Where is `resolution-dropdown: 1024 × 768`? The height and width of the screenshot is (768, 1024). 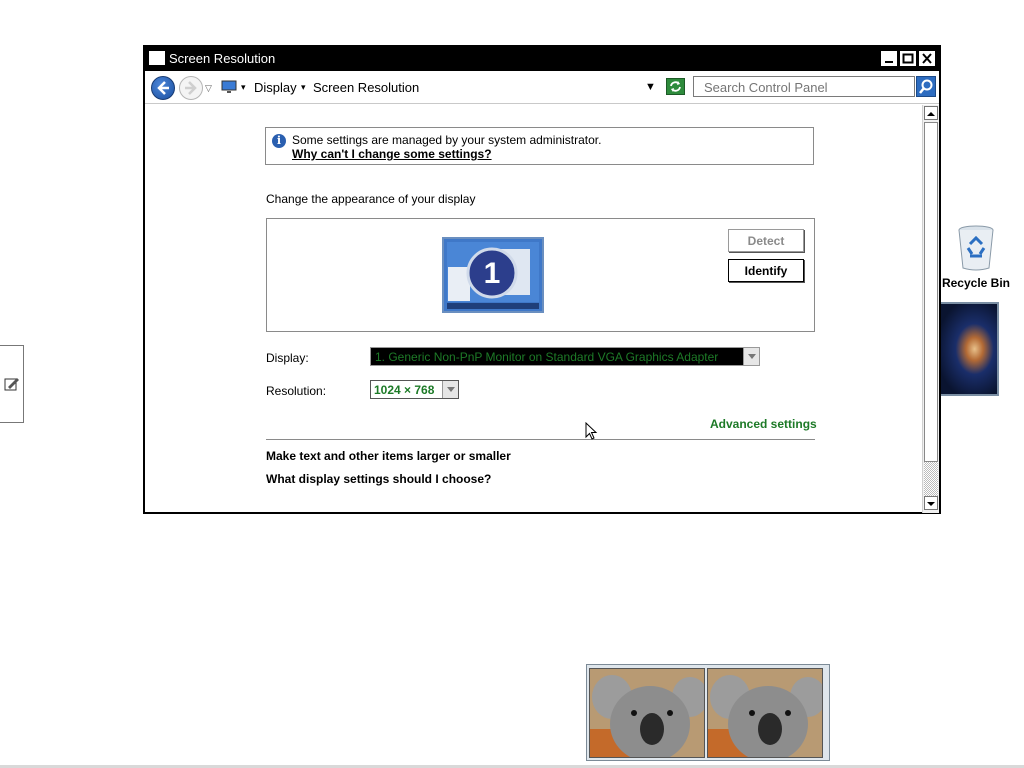 resolution-dropdown: 1024 × 768 is located at coordinates (414, 389).